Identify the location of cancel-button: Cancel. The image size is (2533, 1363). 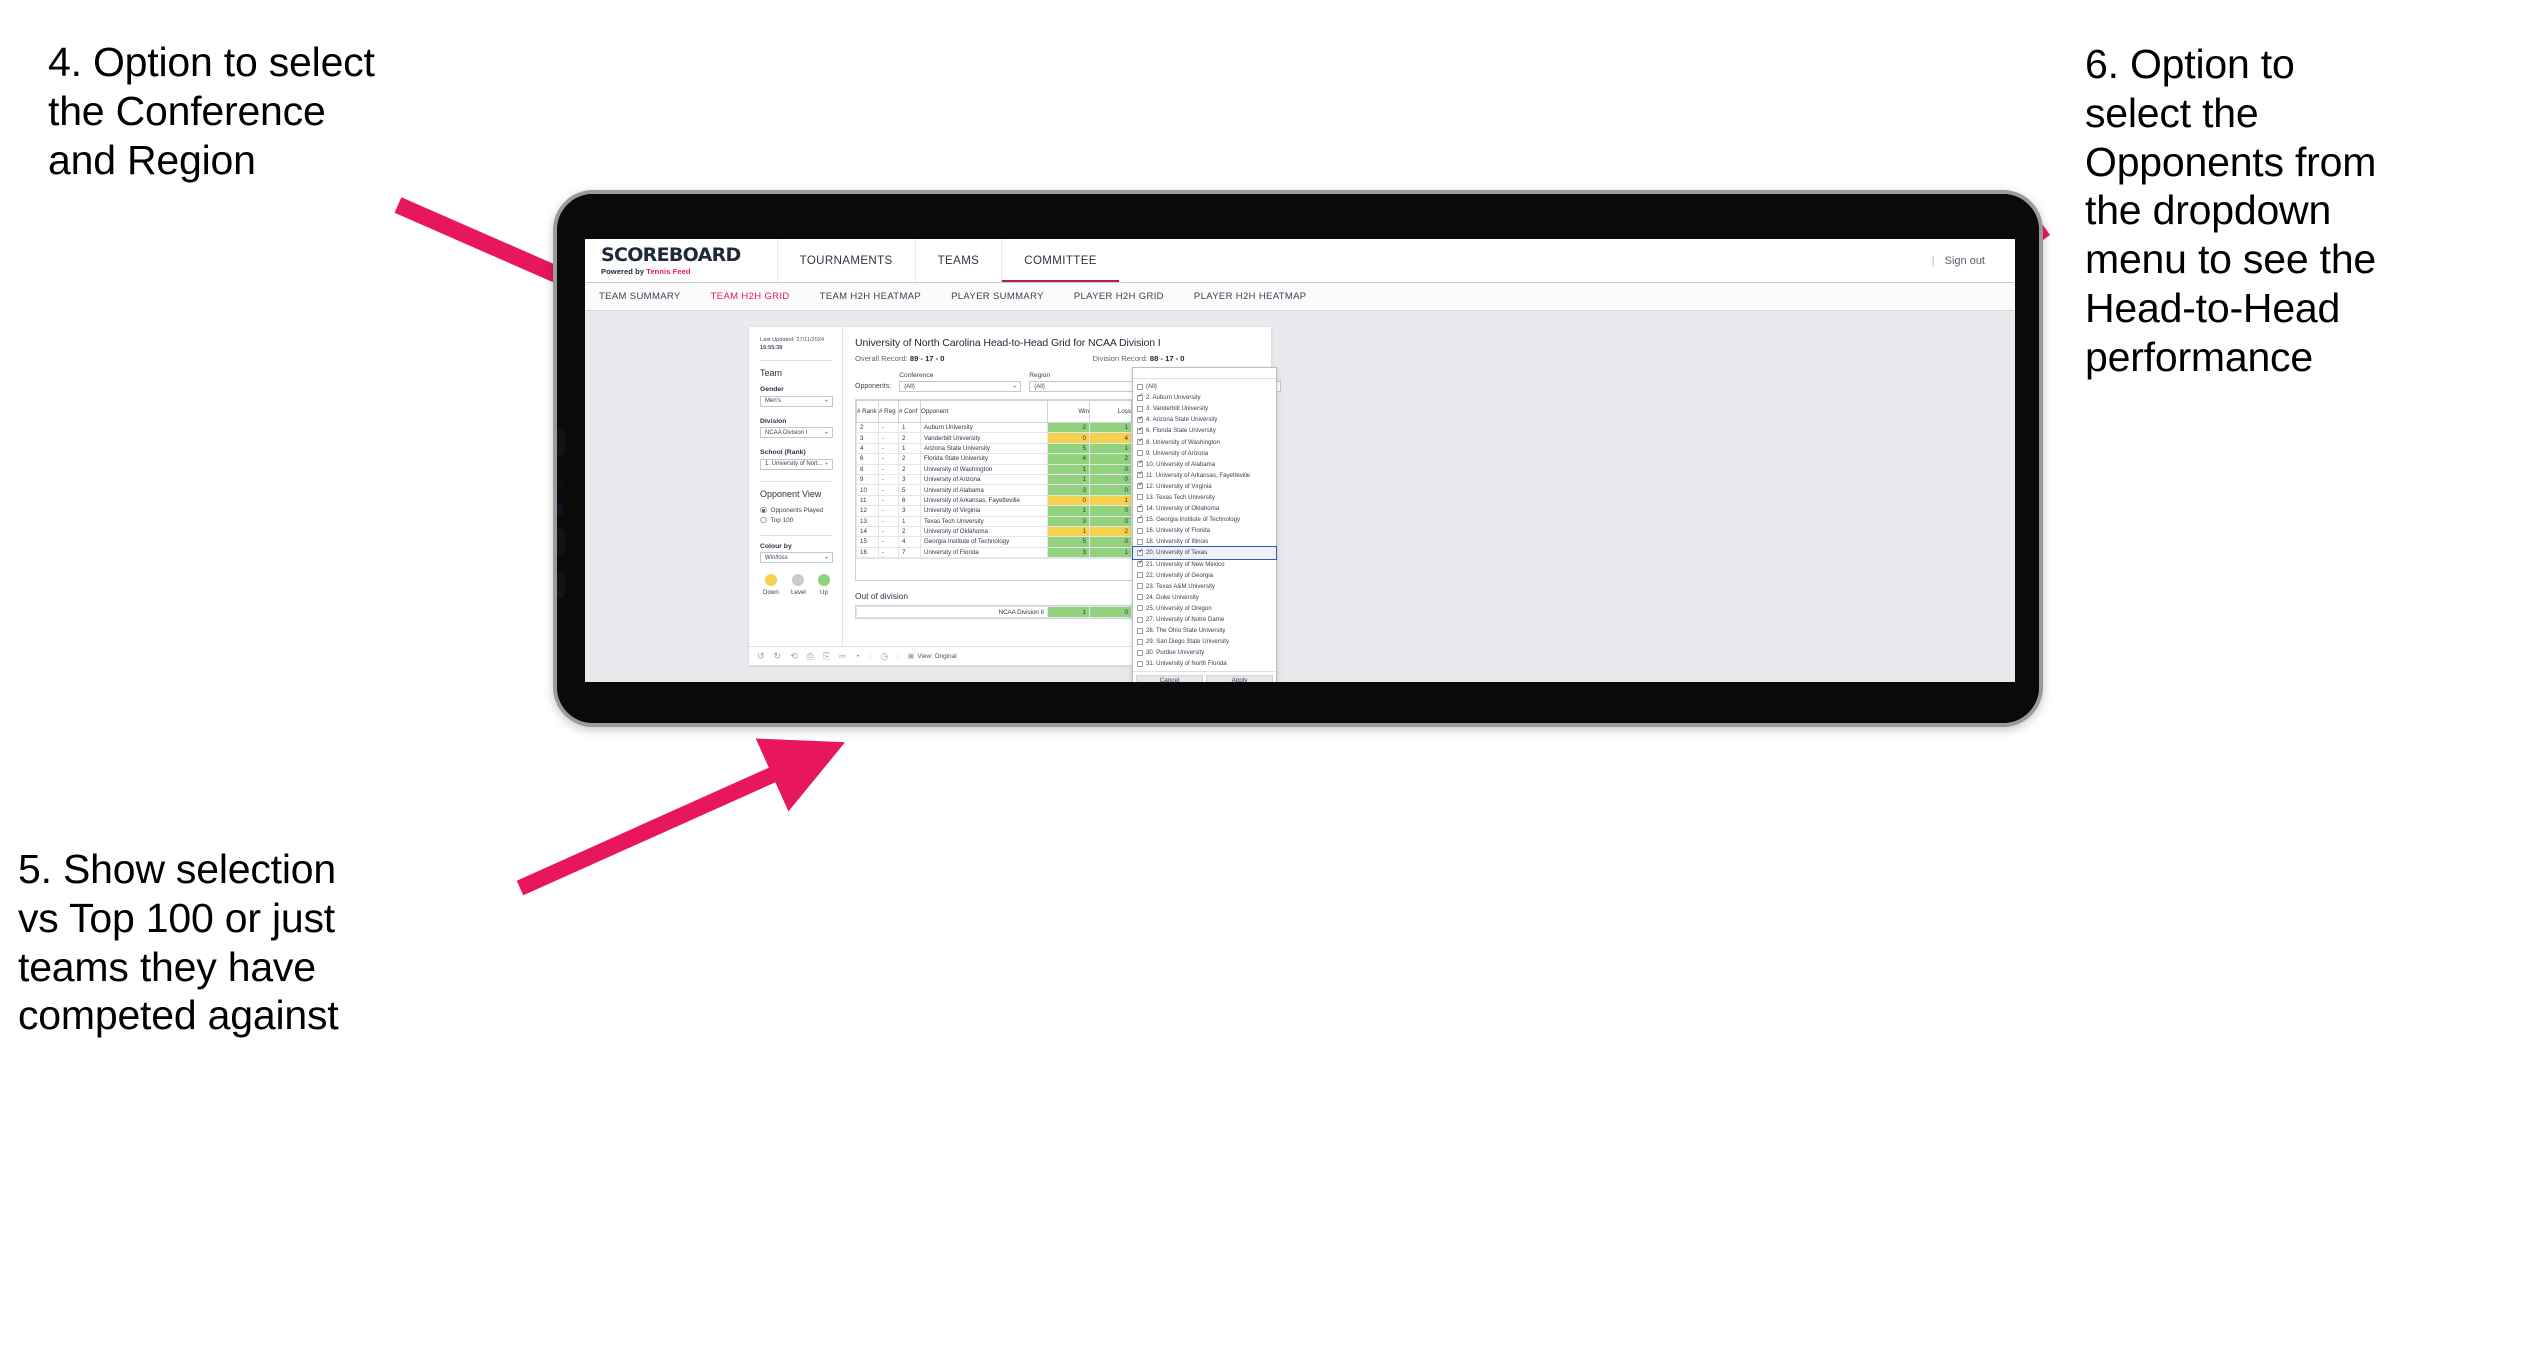
(1169, 678).